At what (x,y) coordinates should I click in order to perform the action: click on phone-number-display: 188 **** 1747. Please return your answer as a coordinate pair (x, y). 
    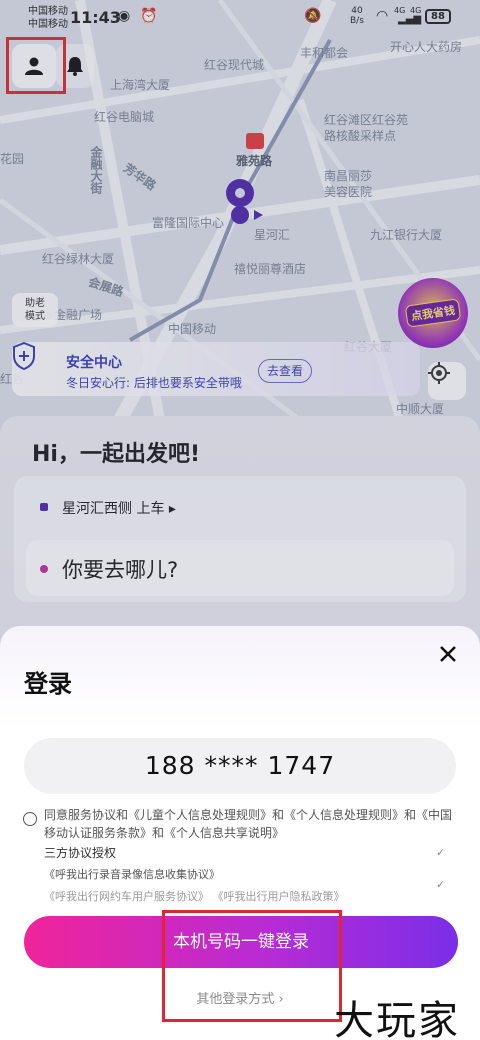
    Looking at the image, I should click on (240, 766).